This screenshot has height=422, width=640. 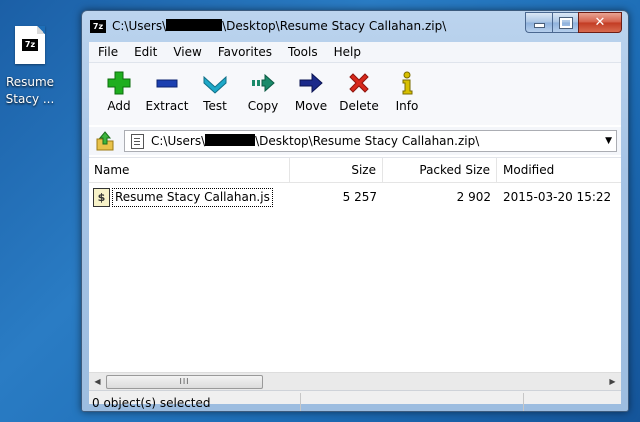 I want to click on extract-label: Extract, so click(x=167, y=106).